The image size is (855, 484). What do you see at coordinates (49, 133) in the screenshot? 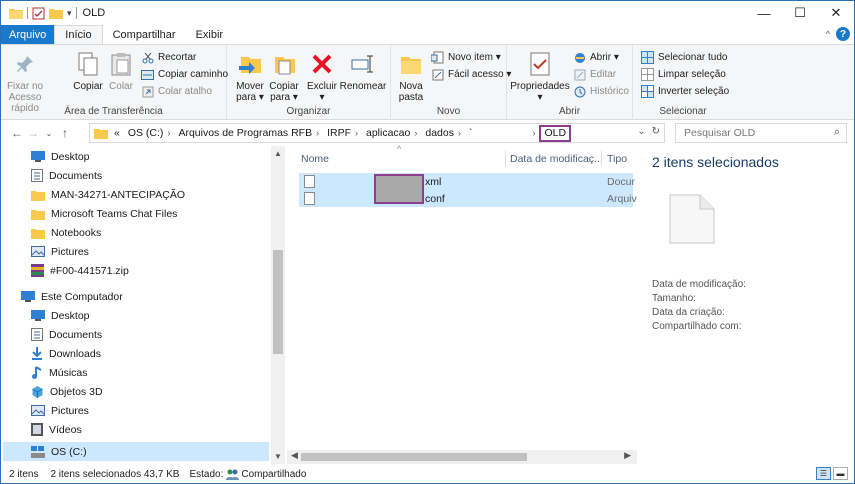
I see `recent-locations-icon: ⌄` at bounding box center [49, 133].